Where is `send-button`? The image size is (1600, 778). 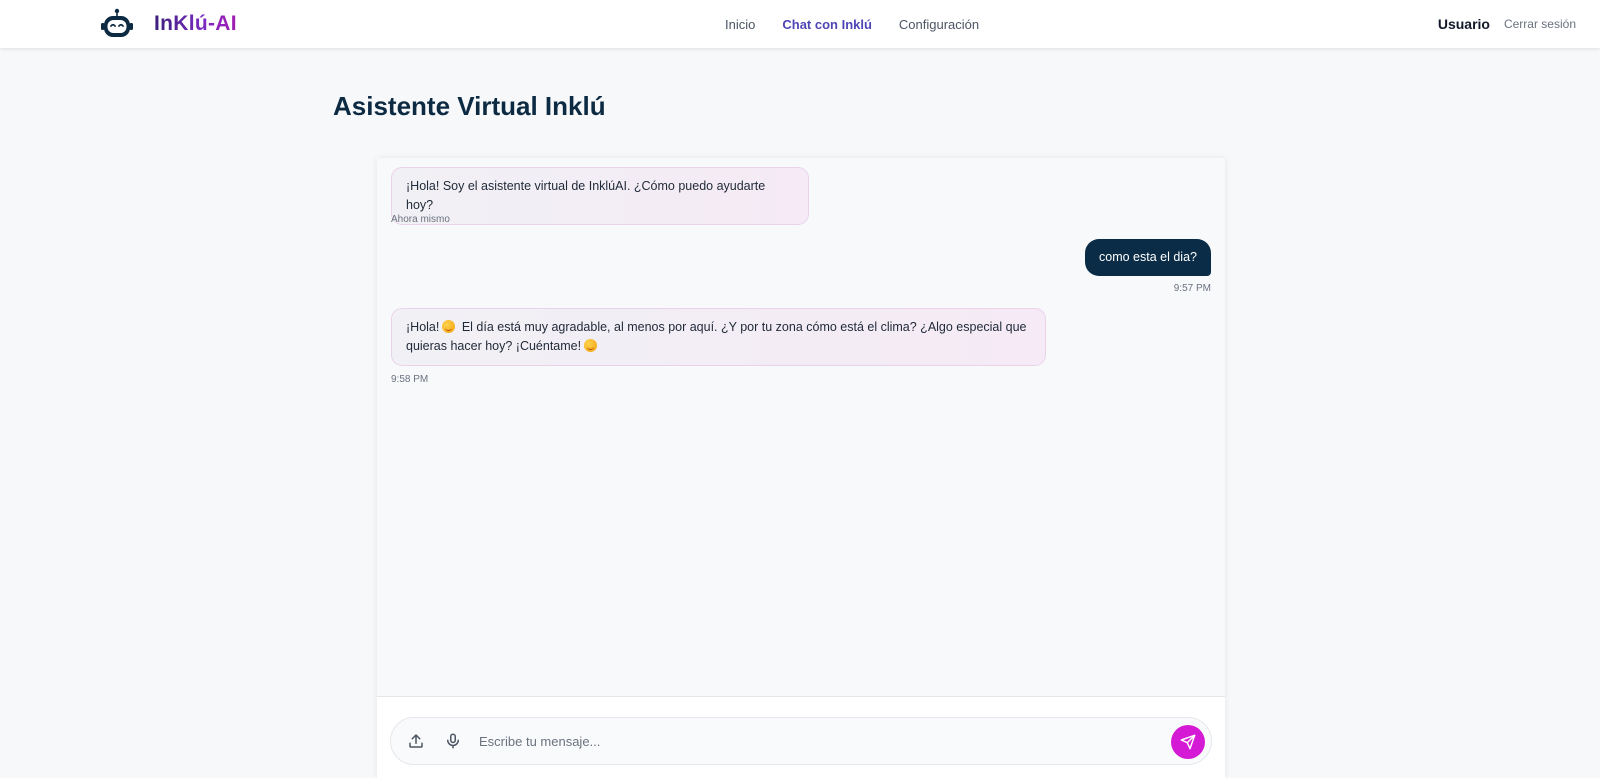
send-button is located at coordinates (1188, 742).